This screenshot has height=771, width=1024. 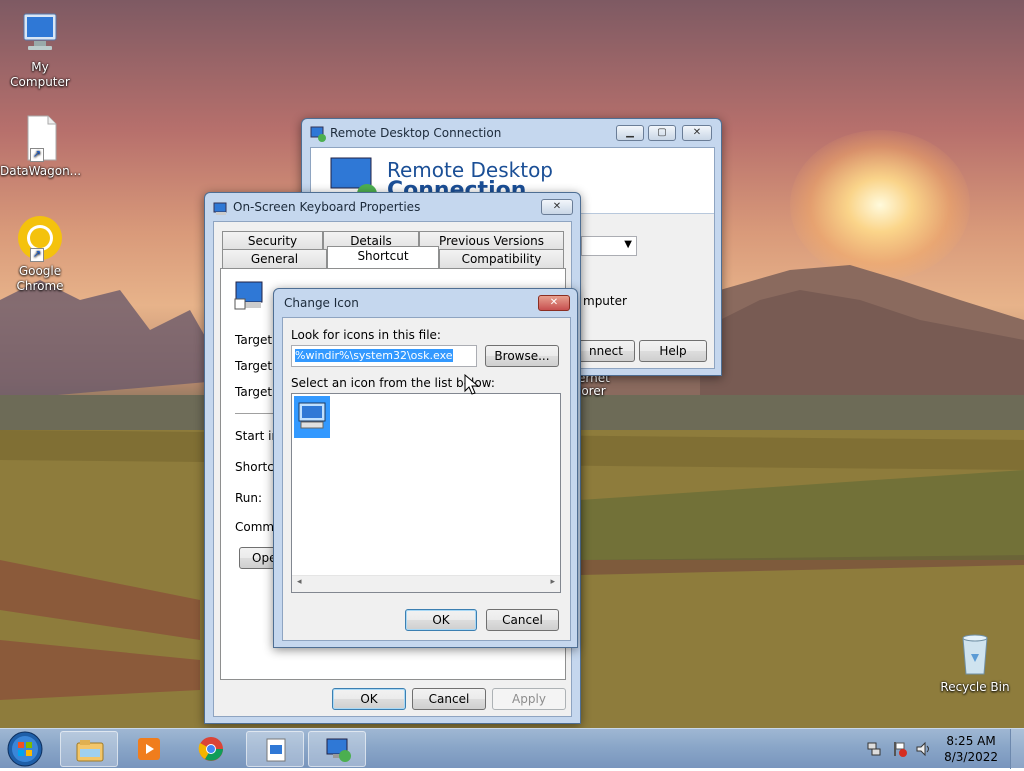 I want to click on show-desktop-button, so click(x=1017, y=749).